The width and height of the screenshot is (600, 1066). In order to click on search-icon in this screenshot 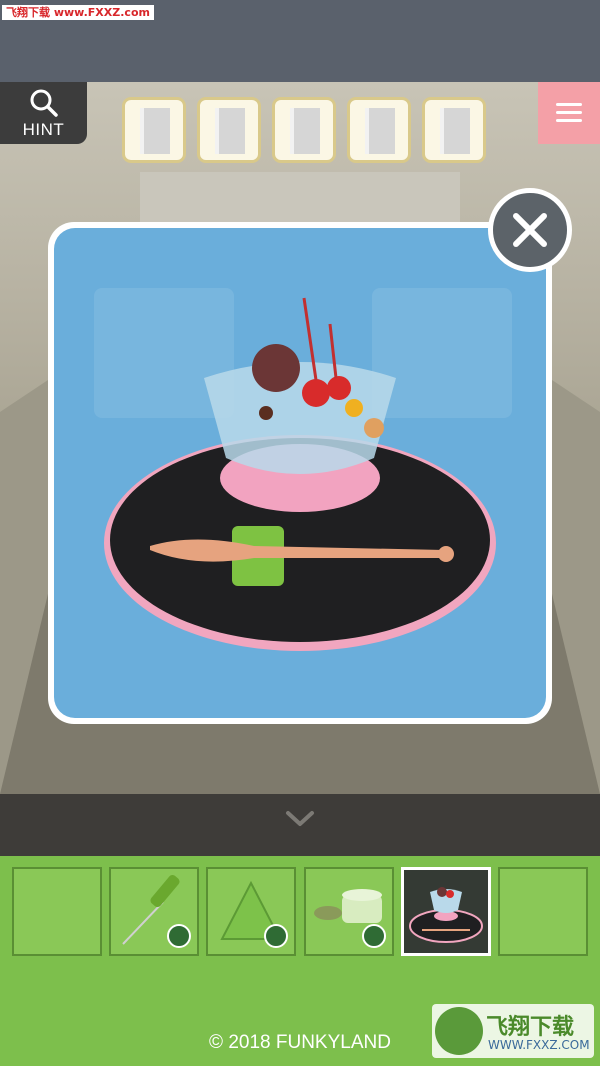, I will do `click(44, 103)`.